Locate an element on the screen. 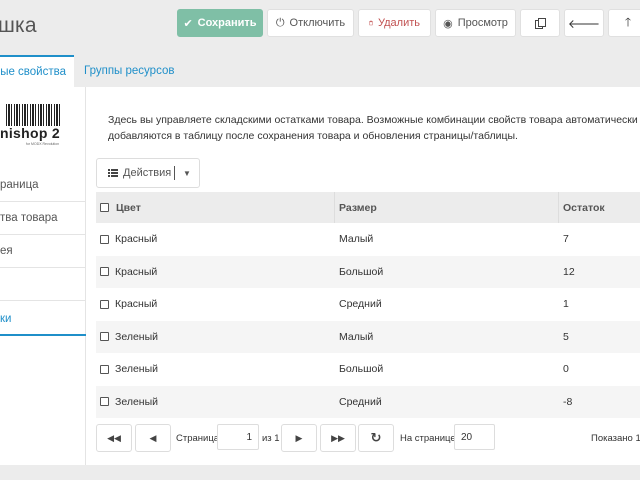 The width and height of the screenshot is (640, 480). chevron-left-icon: ◀ is located at coordinates (153, 437).